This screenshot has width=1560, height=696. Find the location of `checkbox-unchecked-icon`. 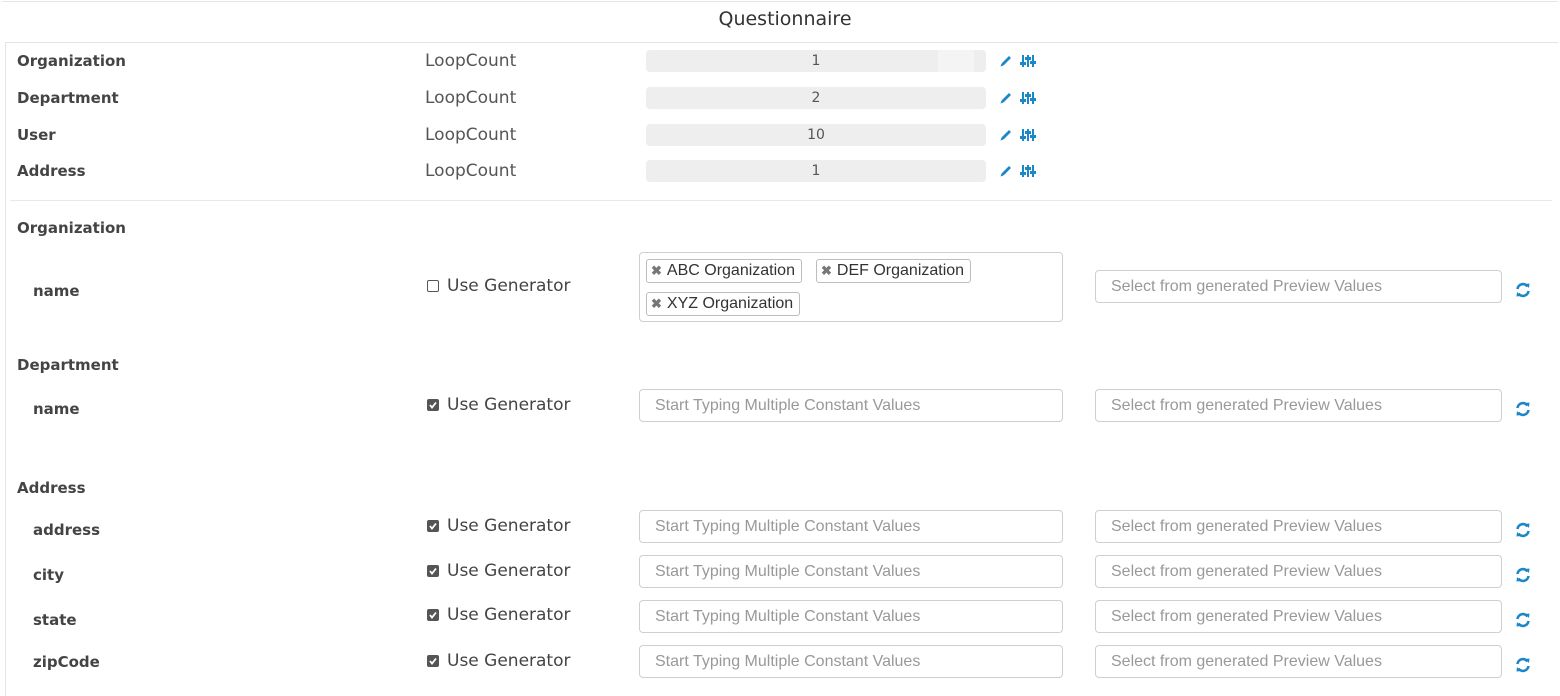

checkbox-unchecked-icon is located at coordinates (433, 286).